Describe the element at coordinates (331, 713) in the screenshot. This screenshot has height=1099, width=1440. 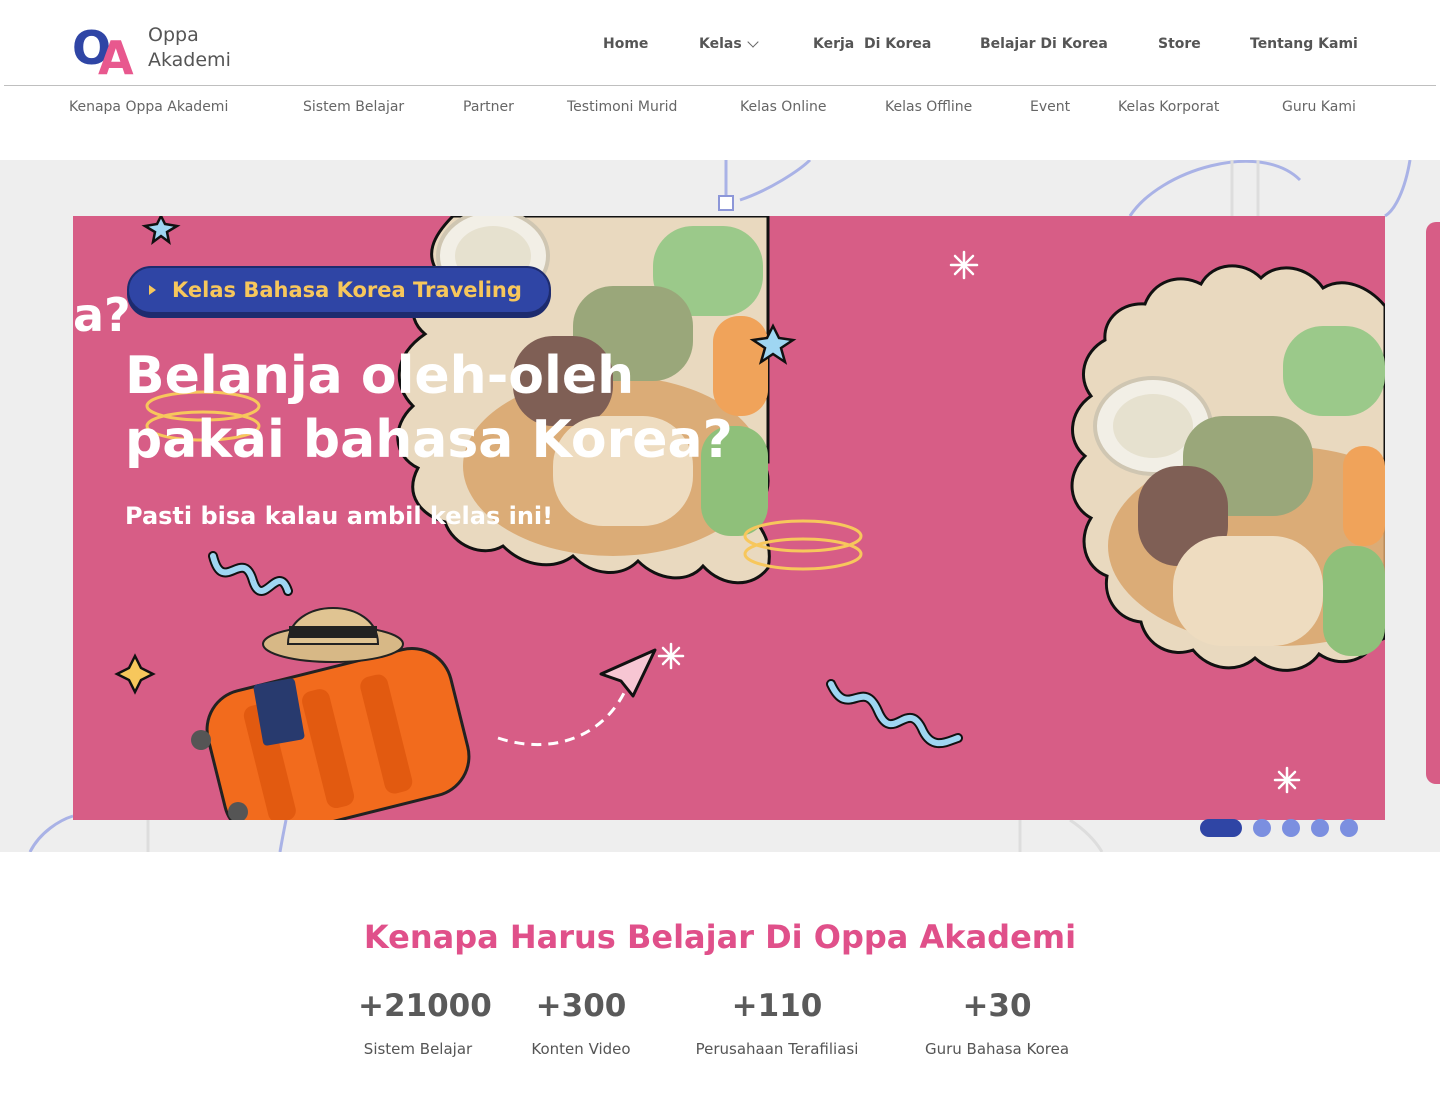
I see `suitcase-illustration` at that location.